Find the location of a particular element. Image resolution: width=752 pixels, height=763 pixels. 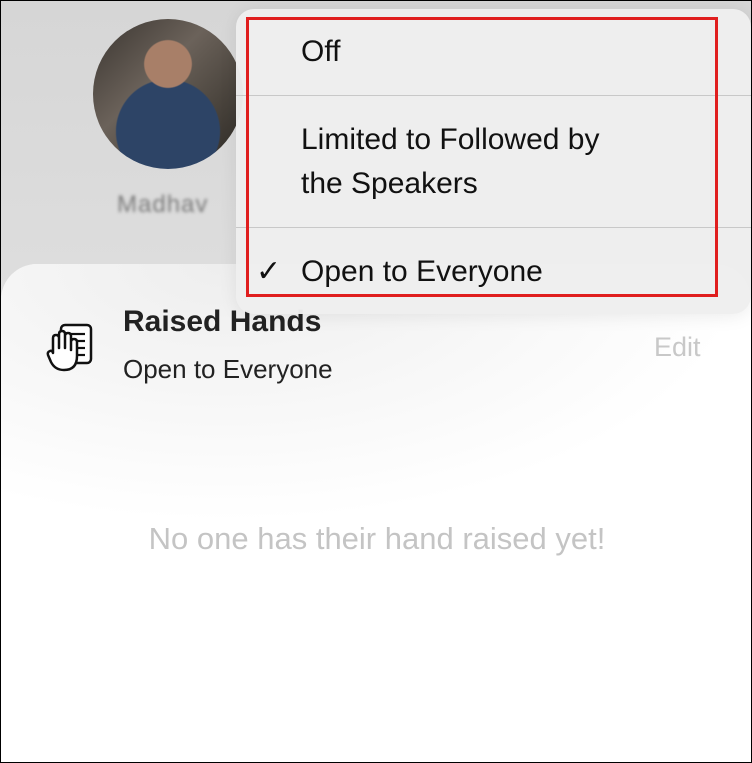

edit-button: Edit is located at coordinates (677, 347).